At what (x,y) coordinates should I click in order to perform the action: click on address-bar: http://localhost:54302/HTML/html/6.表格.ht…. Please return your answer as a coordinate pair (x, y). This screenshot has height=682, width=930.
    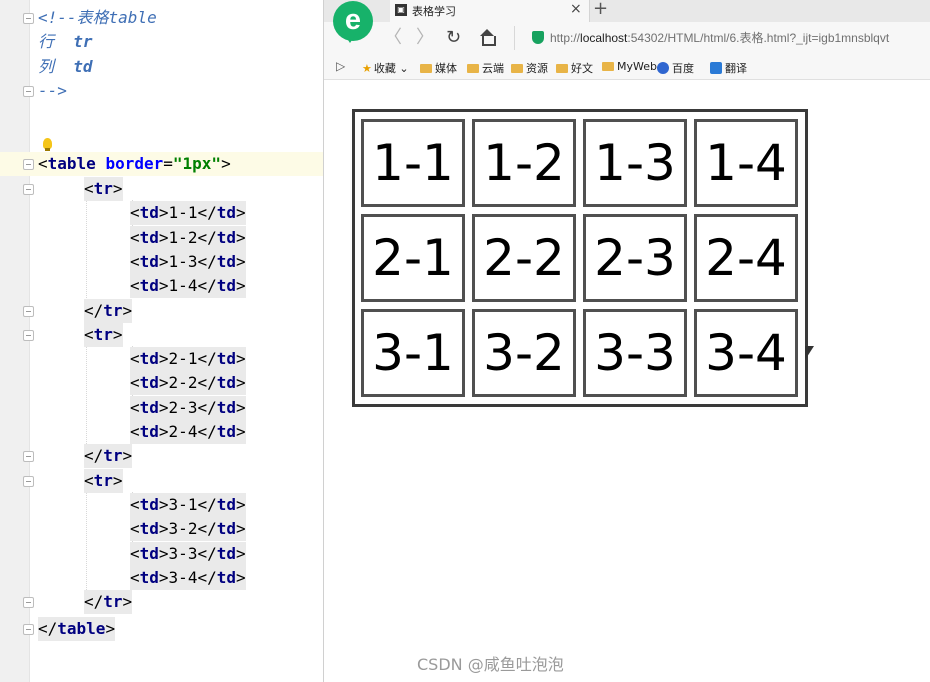
    Looking at the image, I should click on (722, 38).